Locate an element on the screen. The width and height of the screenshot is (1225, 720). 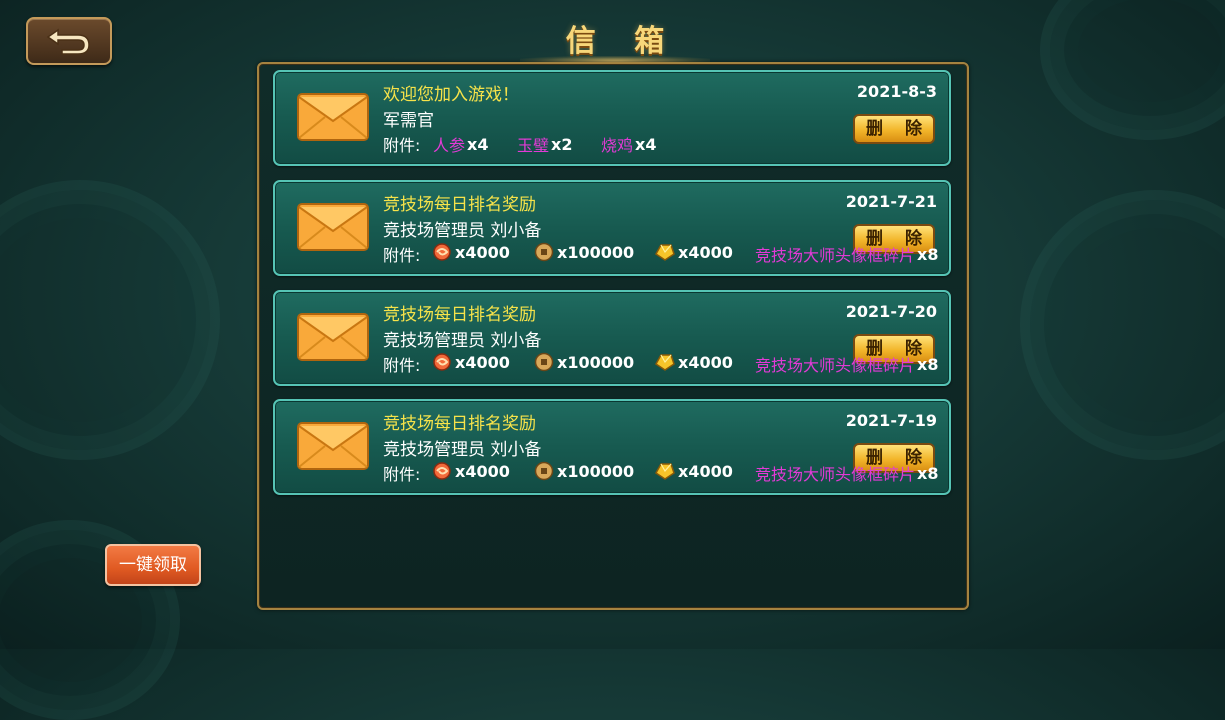
back-arrow-icon is located at coordinates (68, 41).